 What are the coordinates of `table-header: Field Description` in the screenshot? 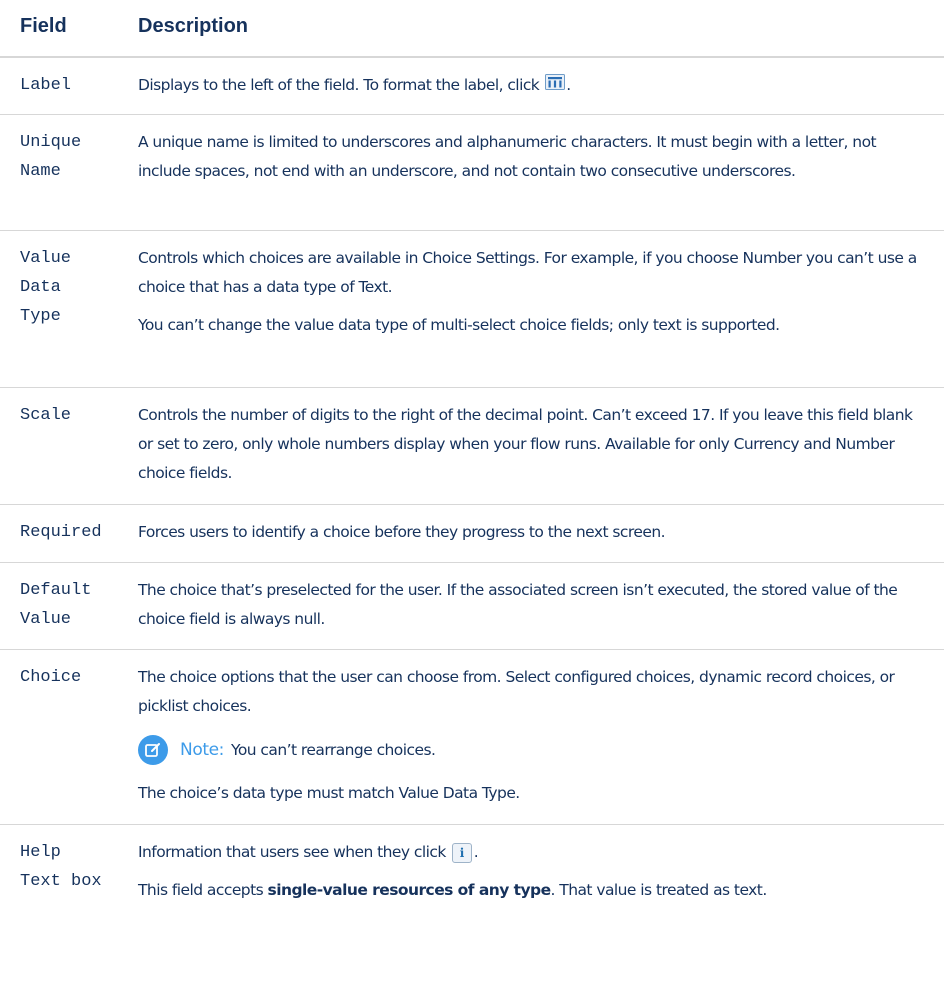 It's located at (472, 29).